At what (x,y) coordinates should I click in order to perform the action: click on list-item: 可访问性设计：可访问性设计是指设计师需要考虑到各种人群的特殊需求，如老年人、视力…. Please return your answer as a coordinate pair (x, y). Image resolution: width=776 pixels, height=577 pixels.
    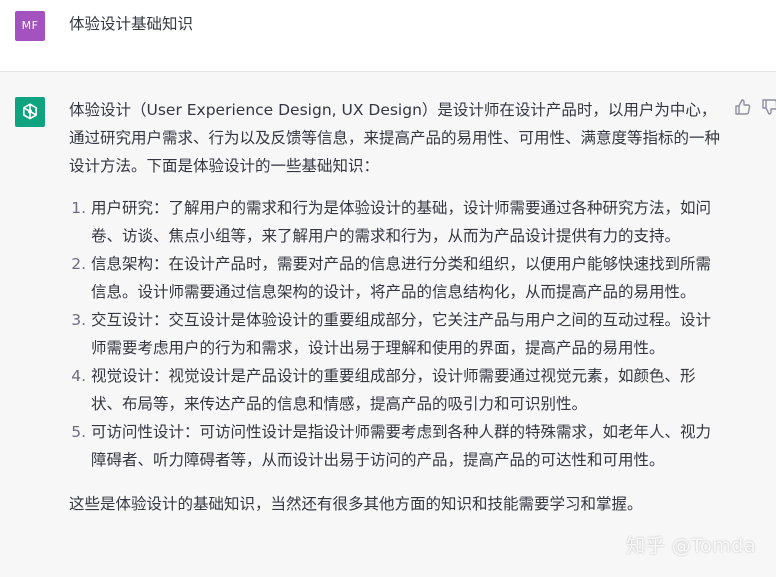
    Looking at the image, I should click on (406, 446).